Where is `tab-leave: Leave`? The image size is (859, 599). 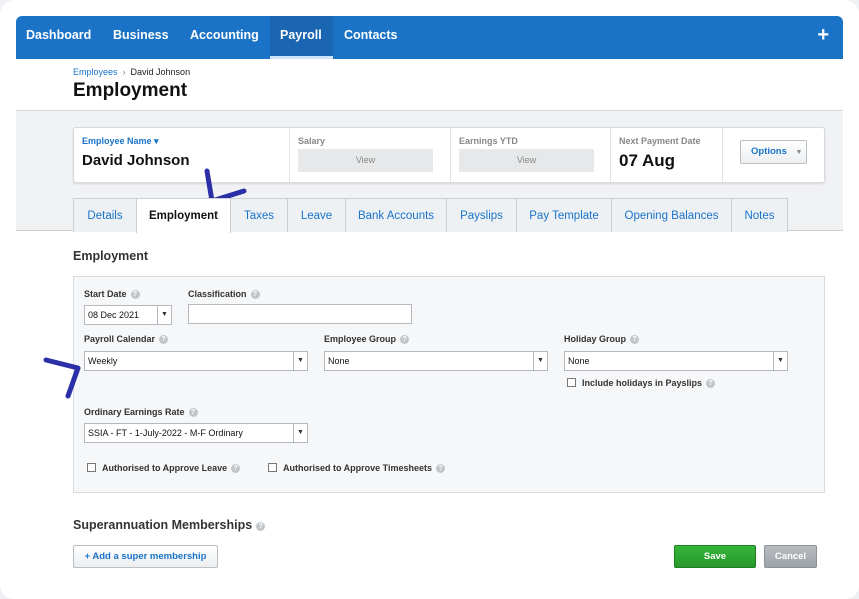 tab-leave: Leave is located at coordinates (316, 215).